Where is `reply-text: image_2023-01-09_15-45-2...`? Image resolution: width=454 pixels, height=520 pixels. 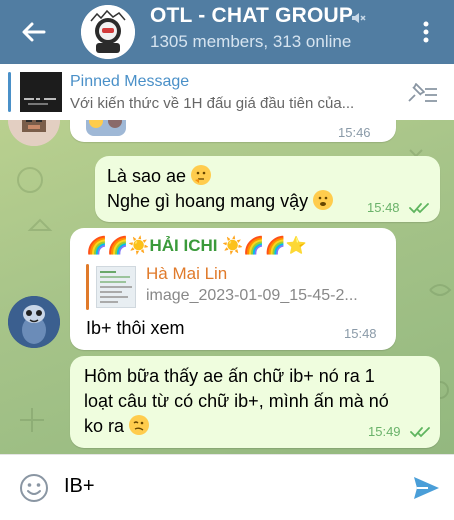
reply-text: image_2023-01-09_15-45-2... is located at coordinates (252, 295).